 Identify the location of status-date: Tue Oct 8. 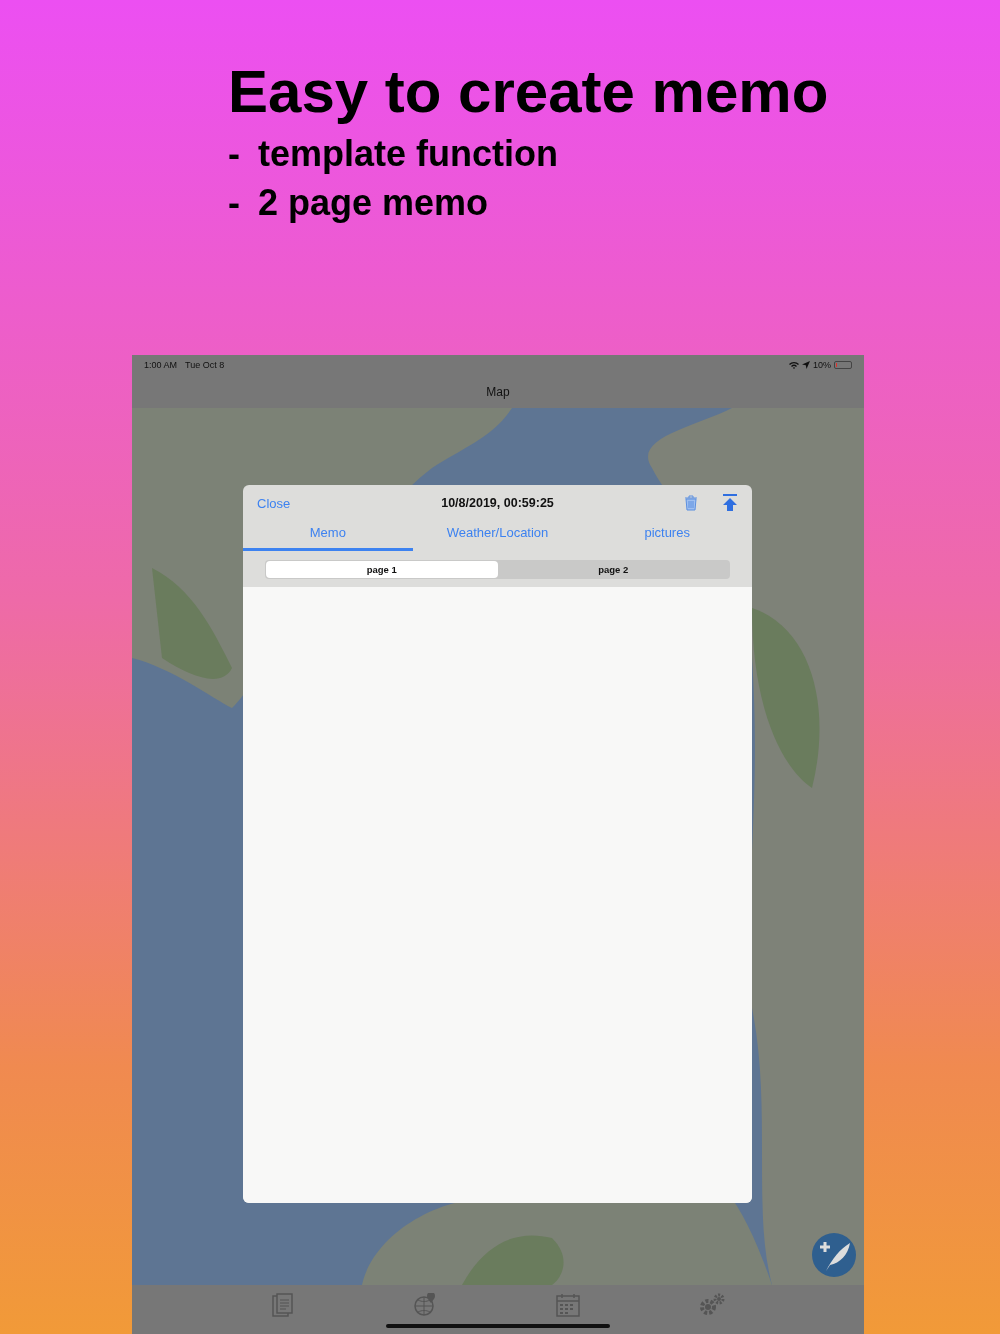
(205, 365).